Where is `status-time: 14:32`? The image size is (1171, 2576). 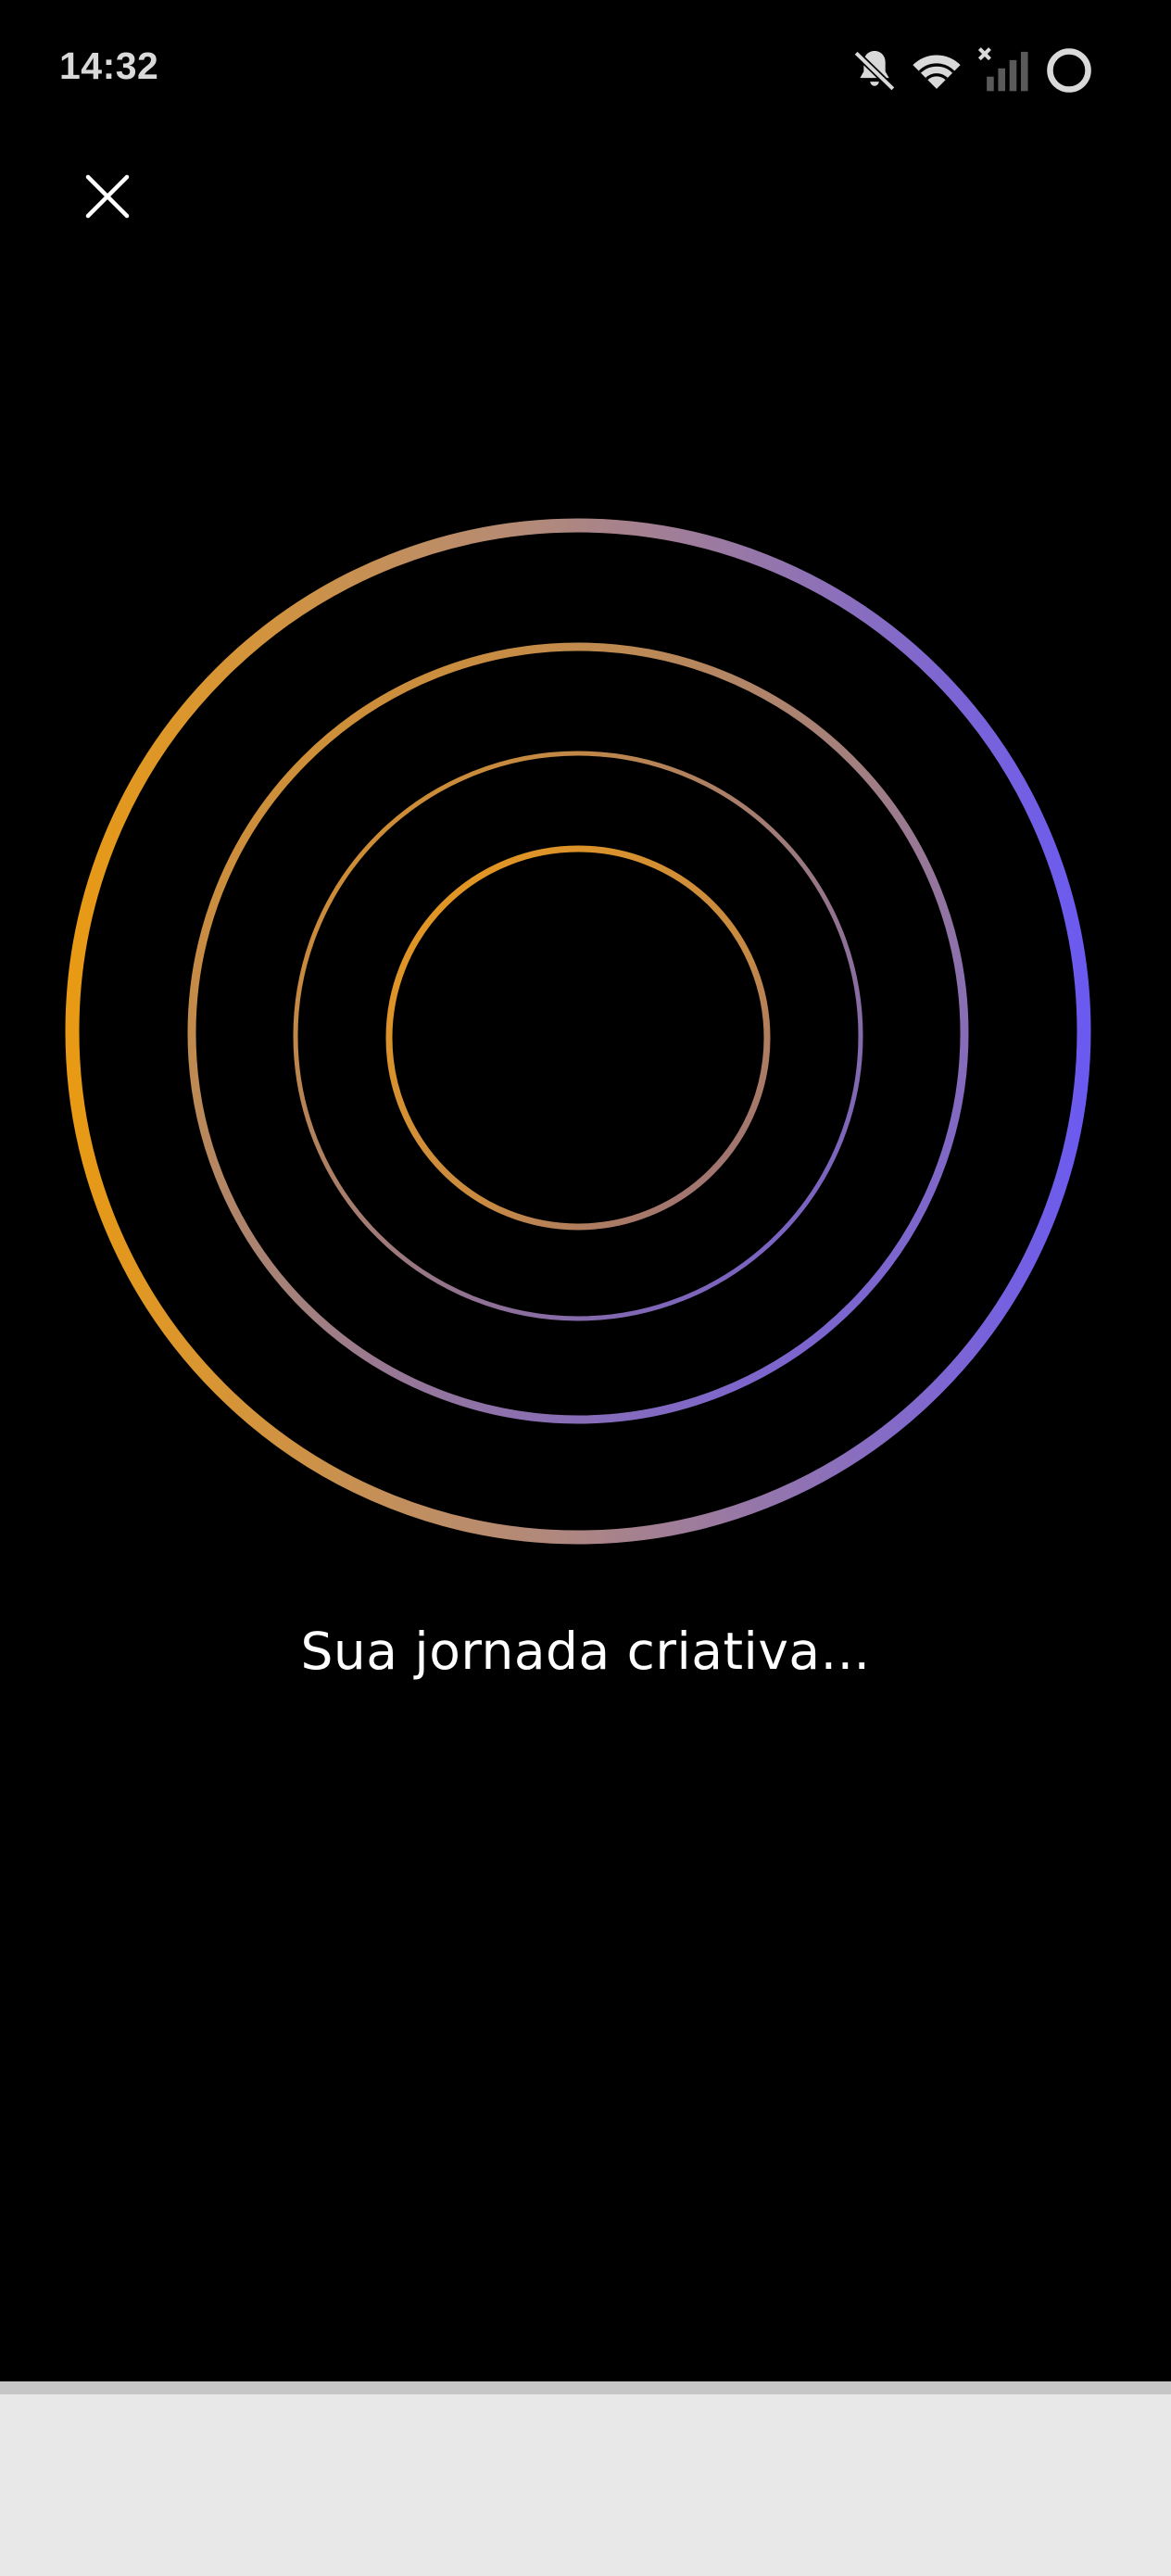
status-time: 14:32 is located at coordinates (109, 65).